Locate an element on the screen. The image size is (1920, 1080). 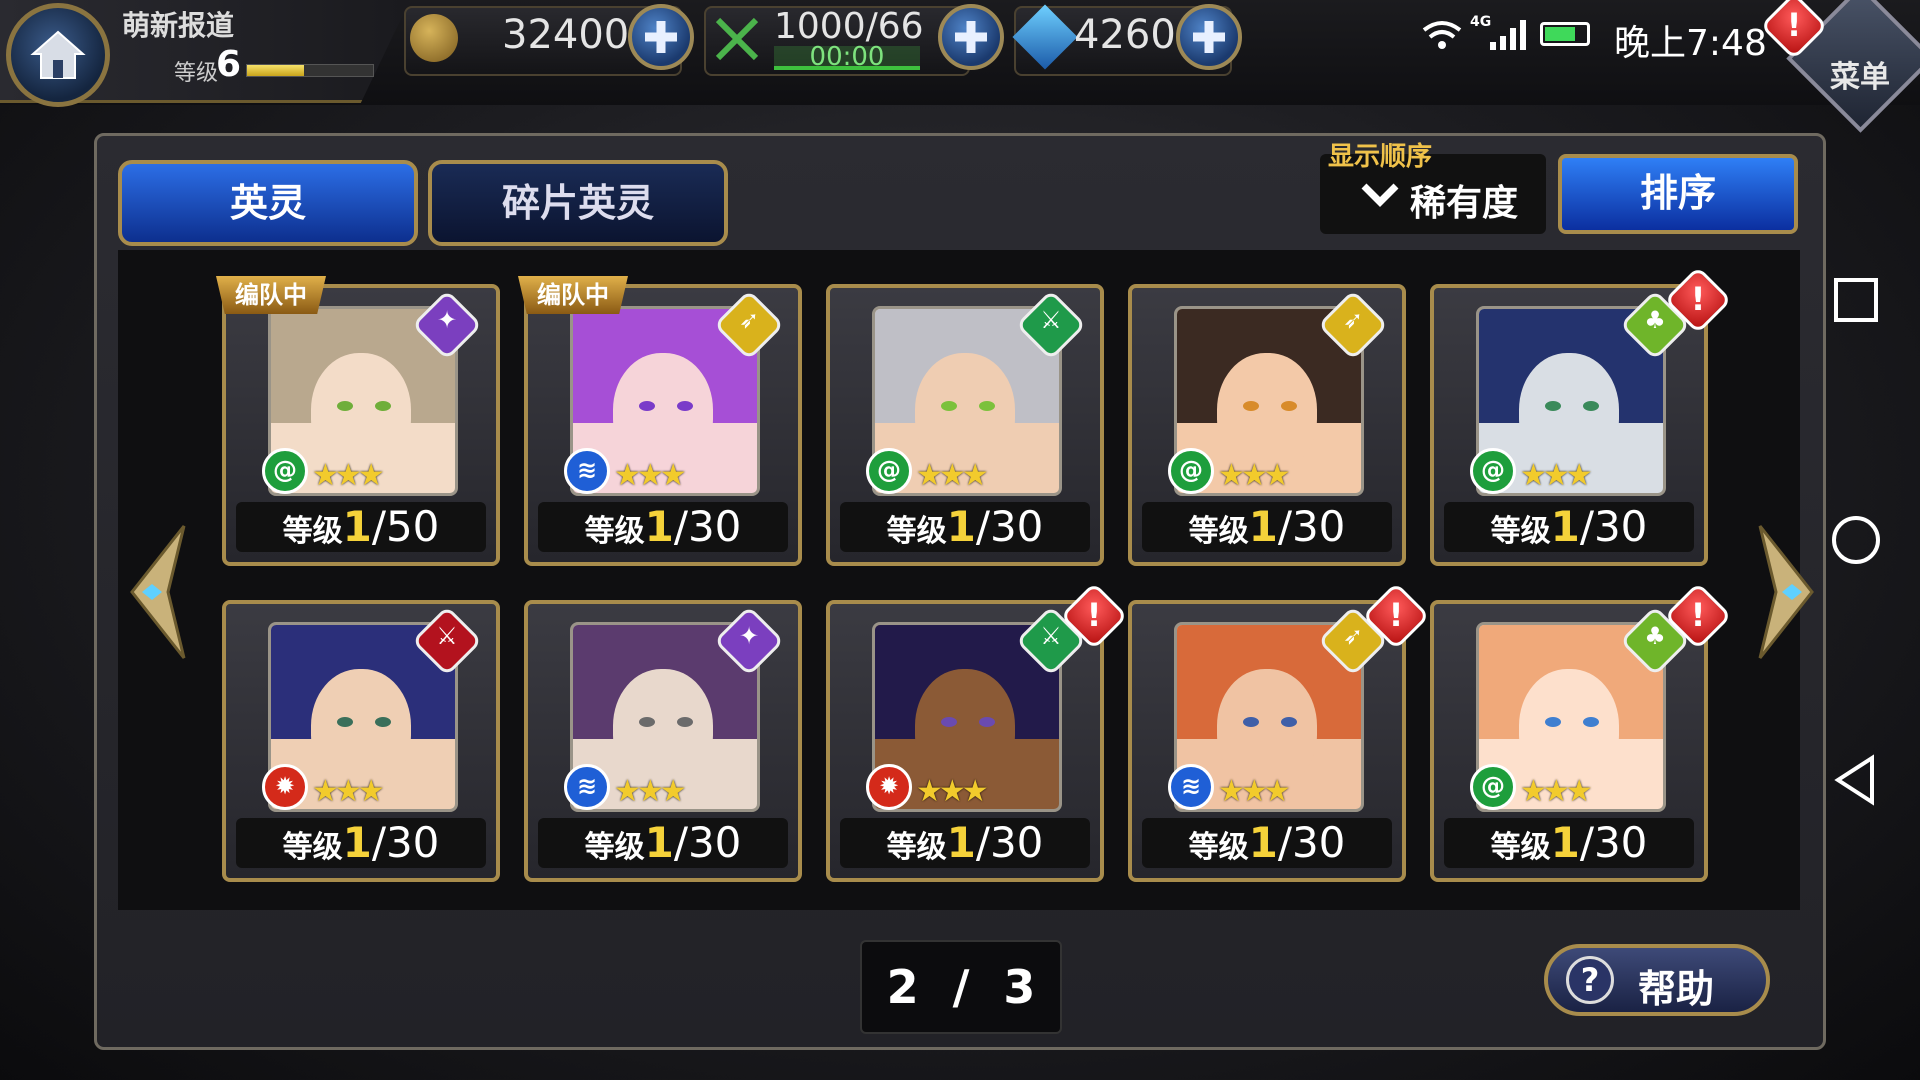
player-level: 6 is located at coordinates (229, 64).